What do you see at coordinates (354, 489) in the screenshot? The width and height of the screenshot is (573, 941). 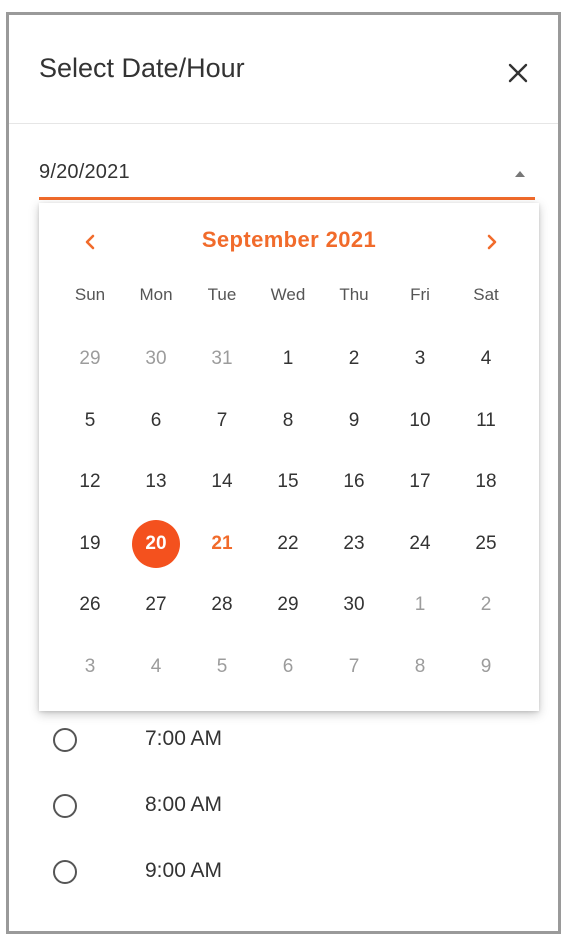 I see `calendar-day: 16` at bounding box center [354, 489].